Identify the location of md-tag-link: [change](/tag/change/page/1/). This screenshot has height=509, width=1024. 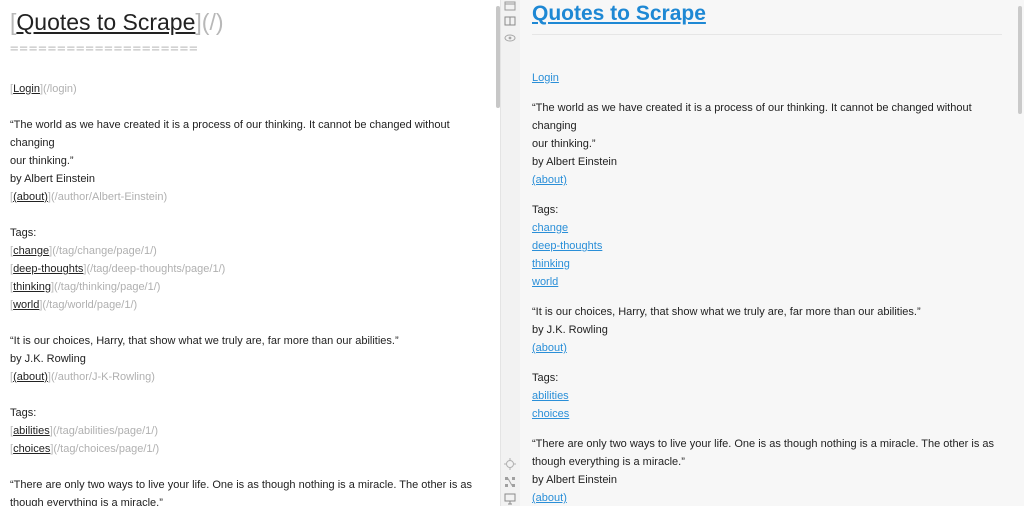
(83, 251).